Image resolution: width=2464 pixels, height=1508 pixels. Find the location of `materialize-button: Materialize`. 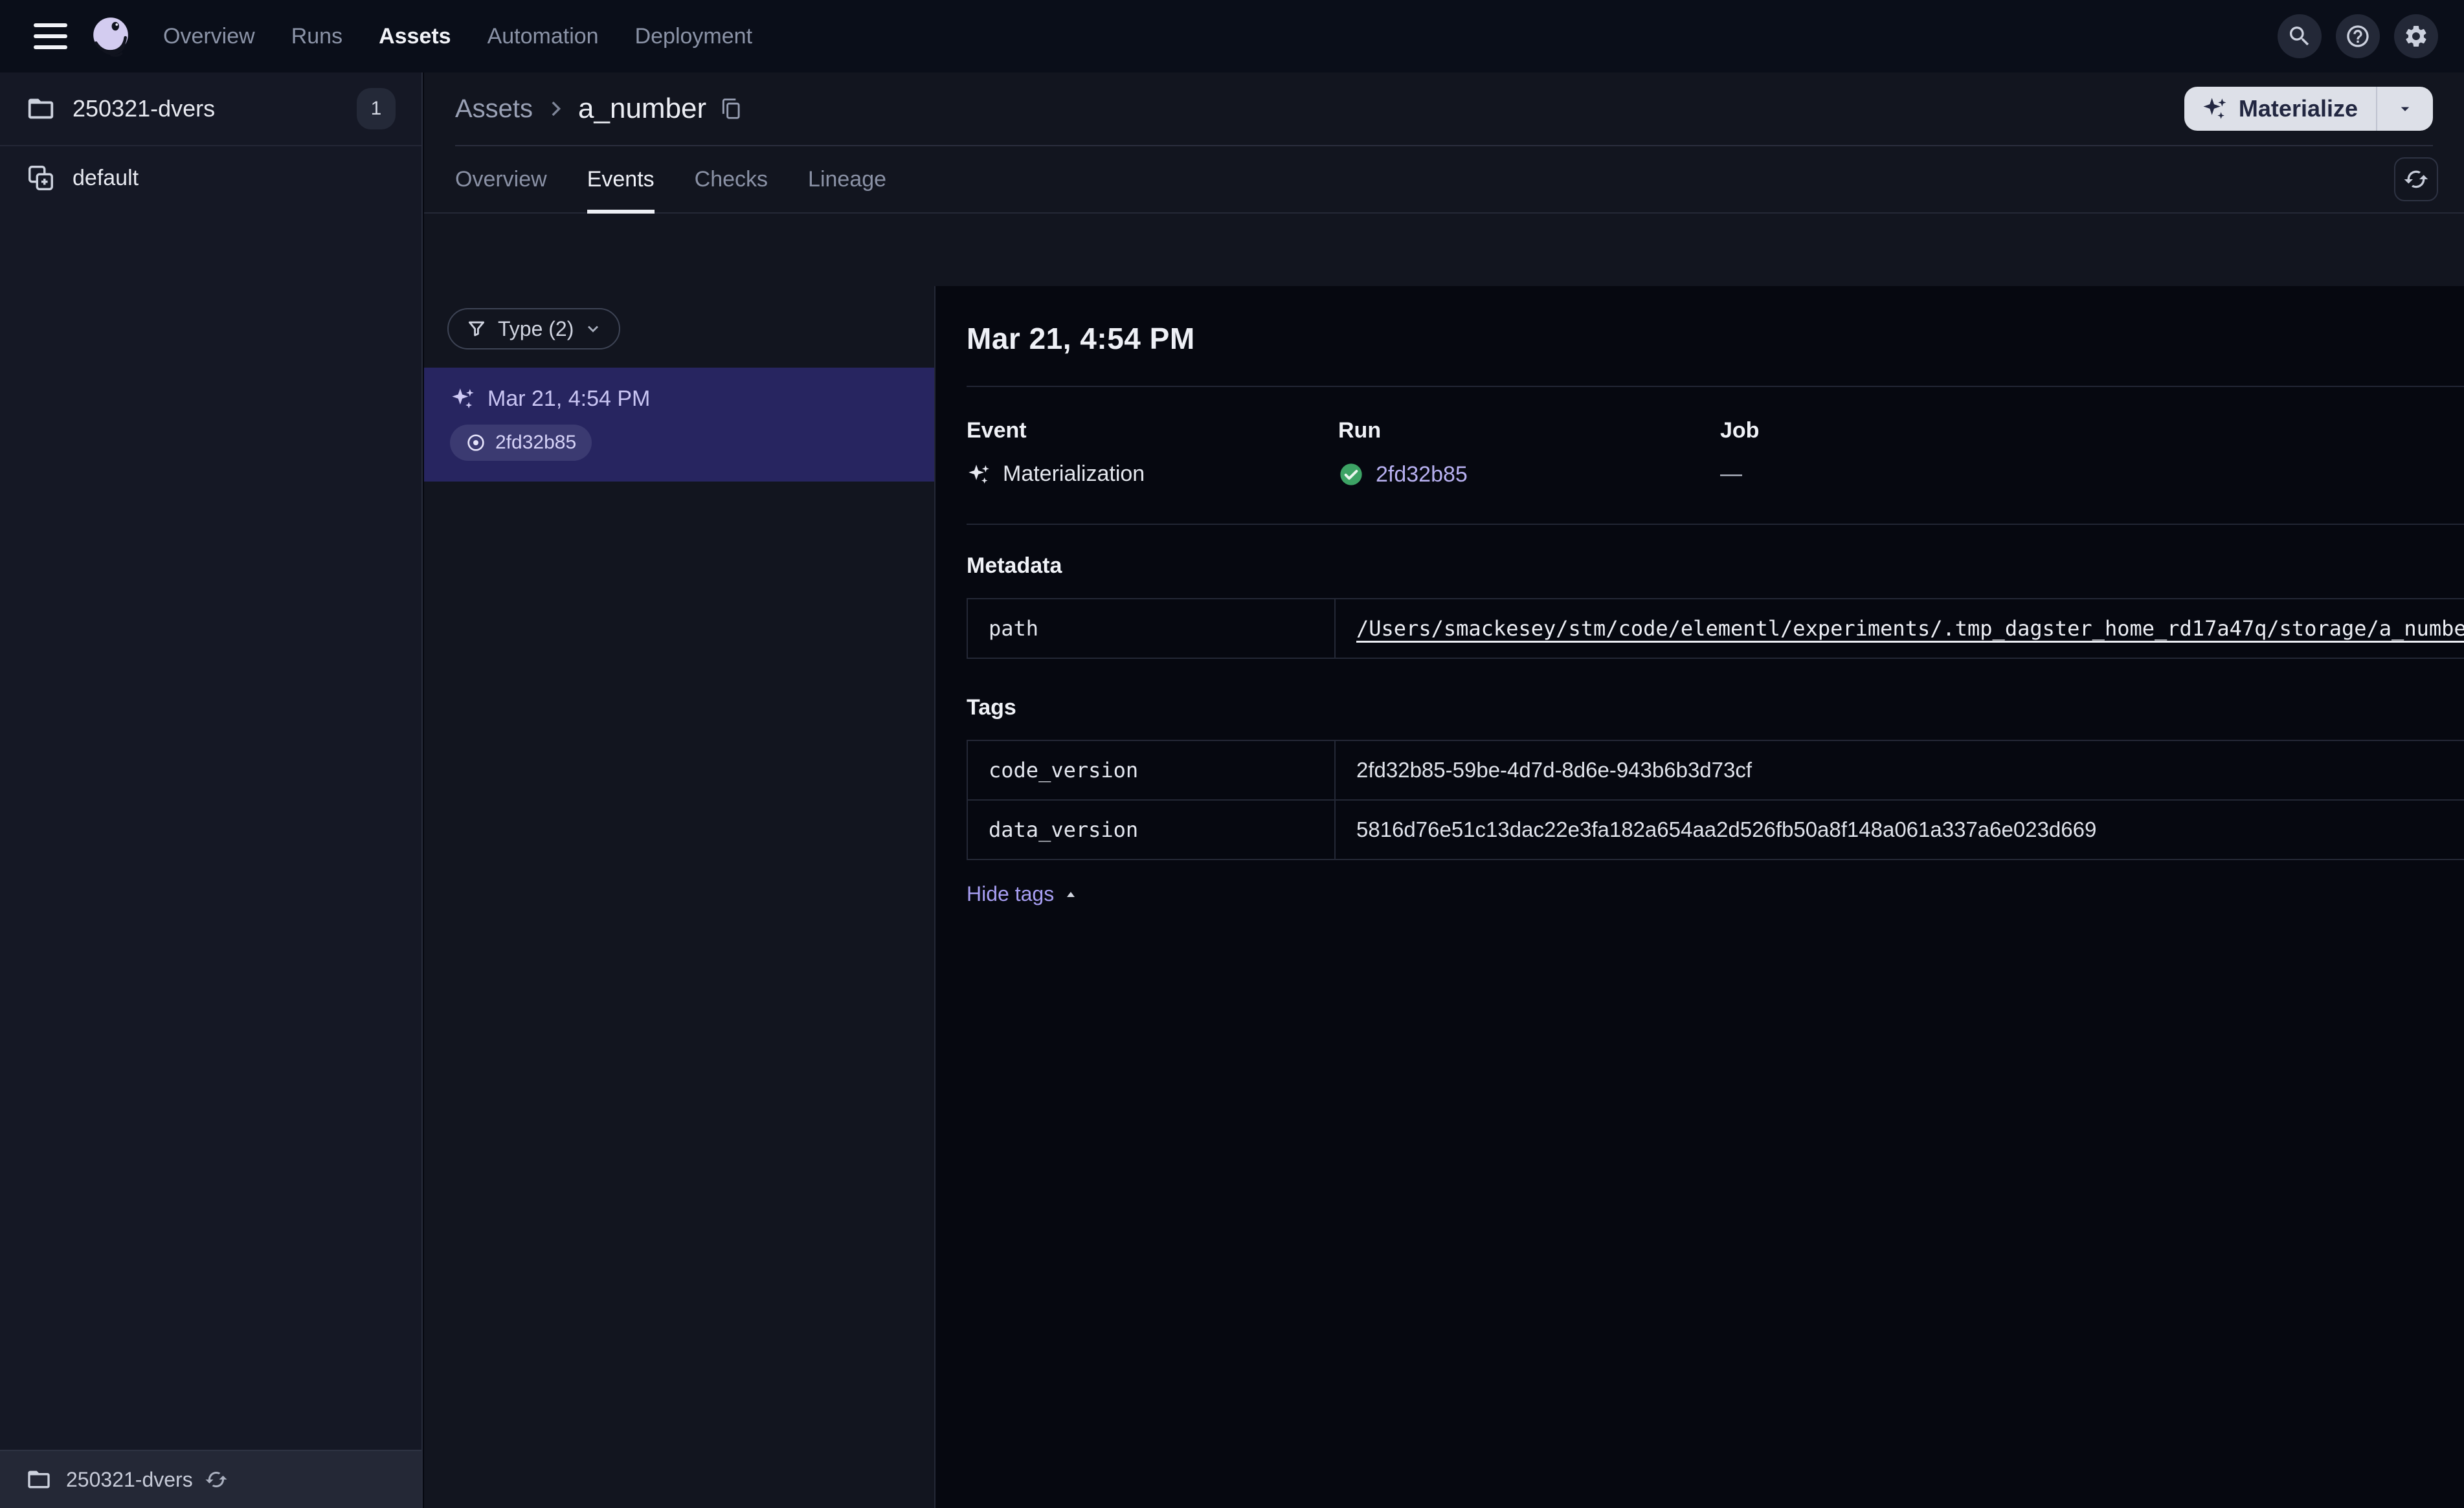

materialize-button: Materialize is located at coordinates (2280, 109).